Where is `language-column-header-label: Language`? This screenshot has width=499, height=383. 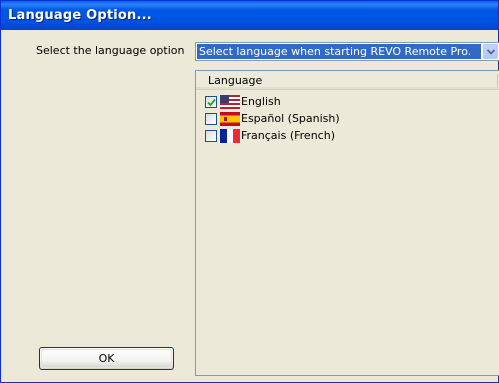 language-column-header-label: Language is located at coordinates (235, 80).